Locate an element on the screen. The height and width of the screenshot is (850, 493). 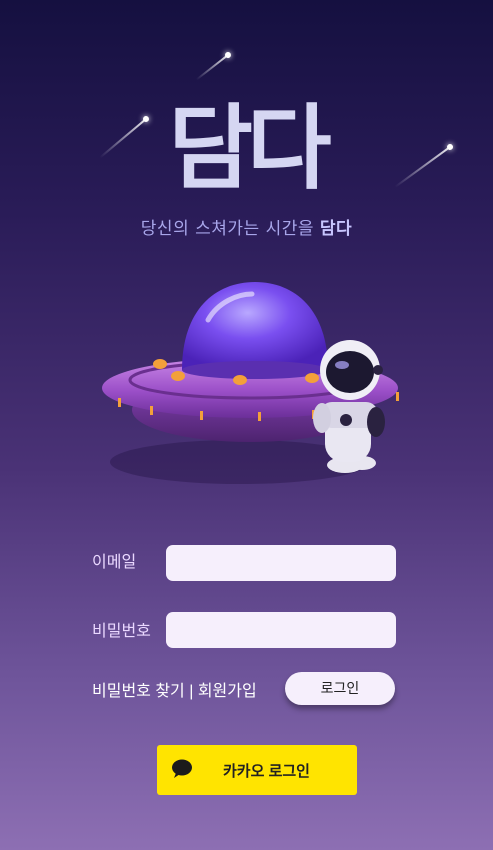
chat-bubble-icon is located at coordinates (182, 768).